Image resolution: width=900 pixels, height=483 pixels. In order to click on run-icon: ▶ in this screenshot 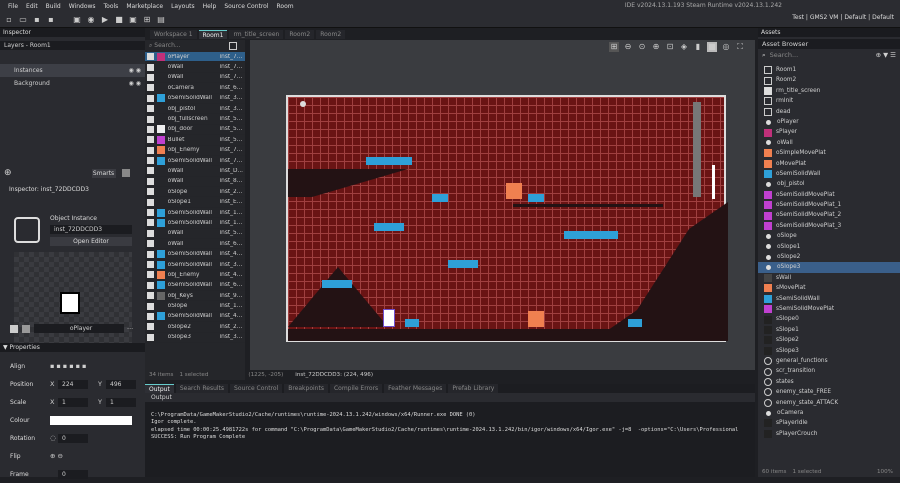, I will do `click(105, 20)`.